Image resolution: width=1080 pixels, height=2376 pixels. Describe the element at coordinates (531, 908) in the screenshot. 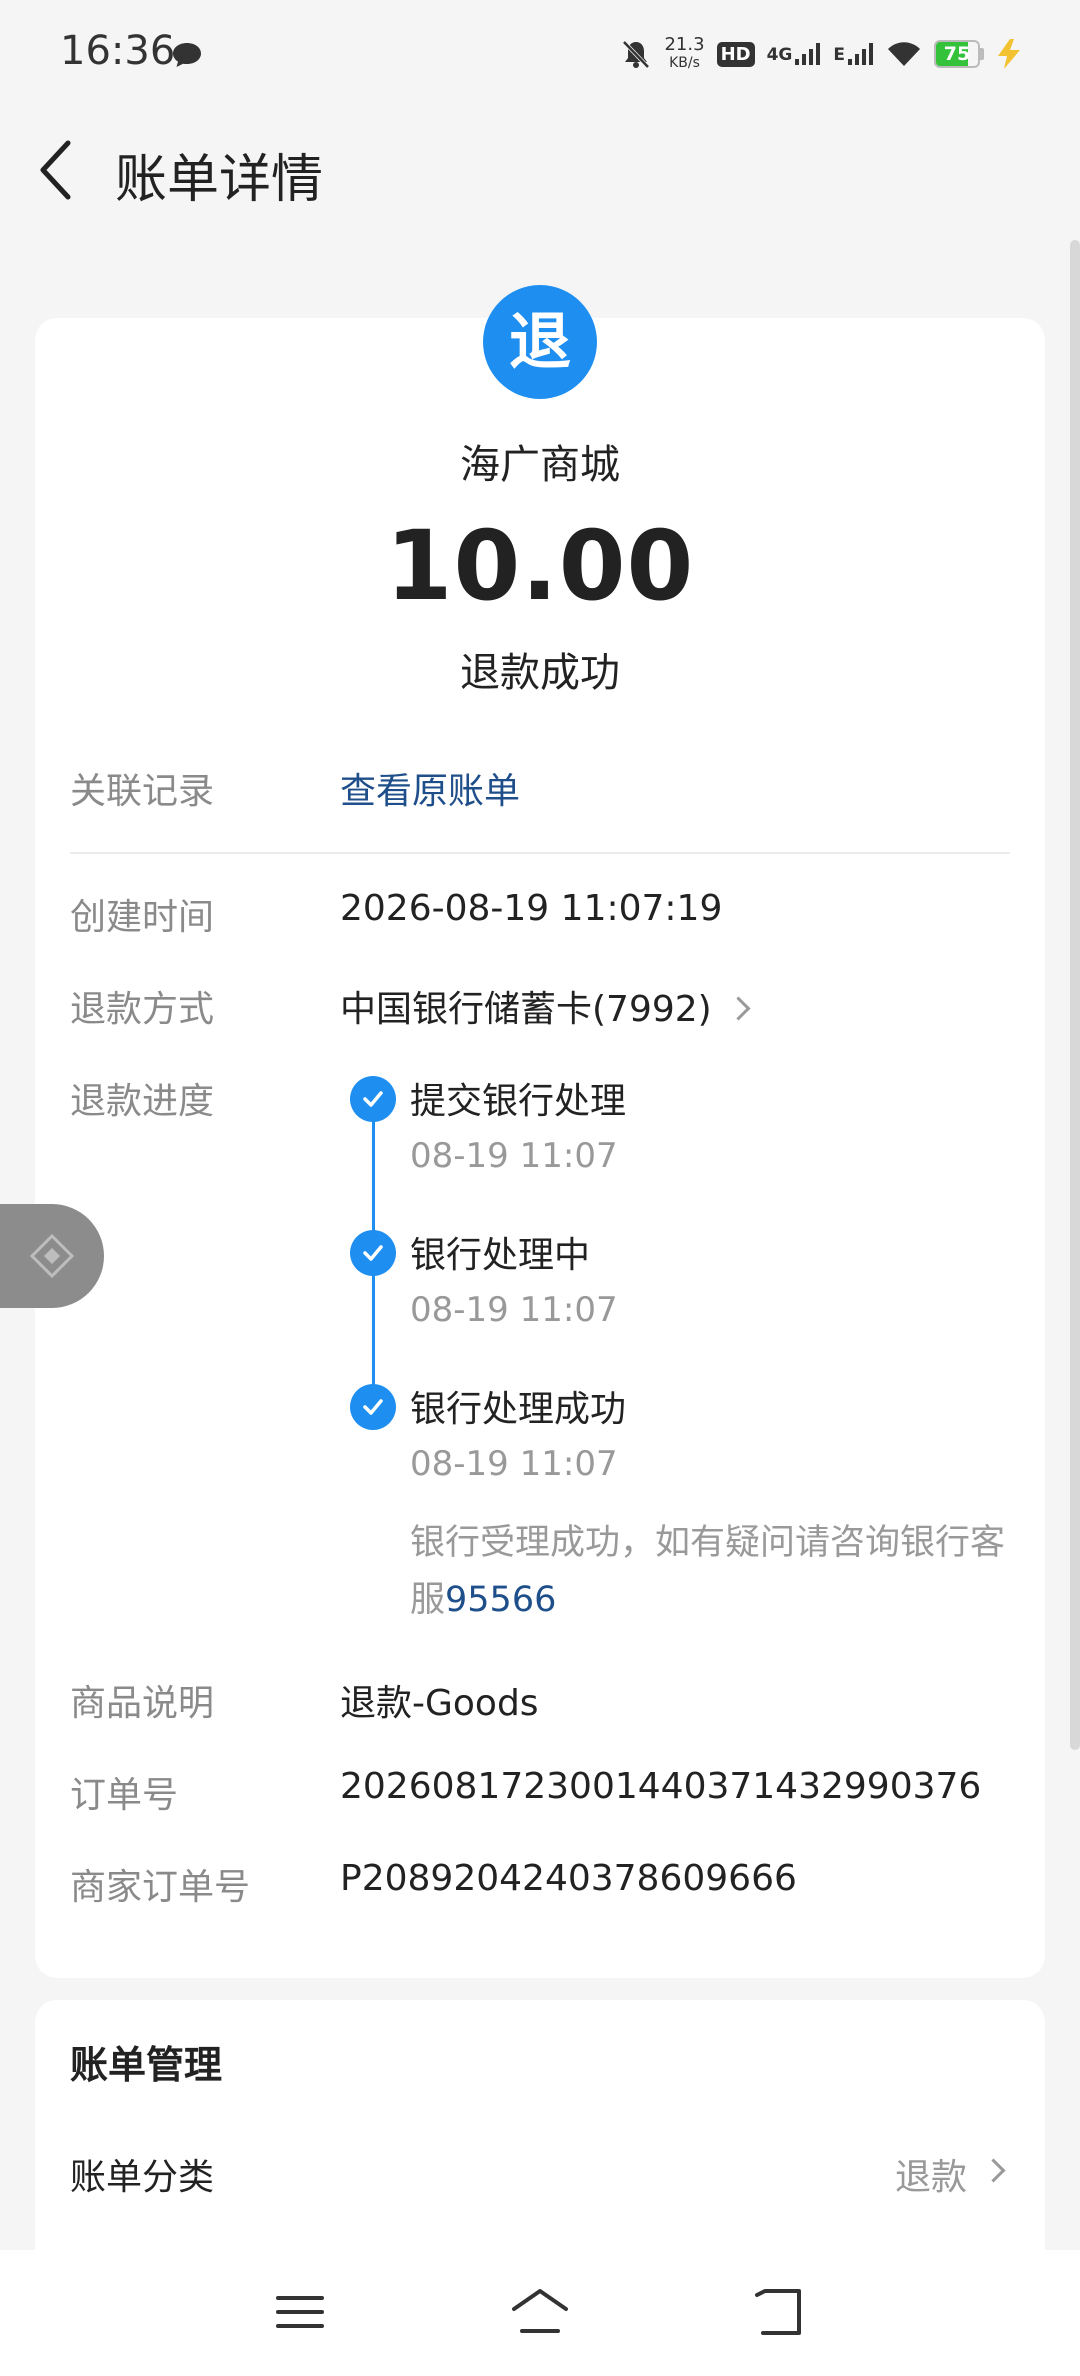

I see `created-time-value: 2026-08-19 11:07:19` at that location.